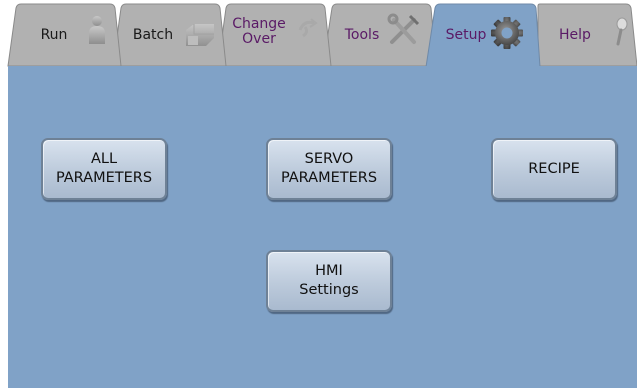  Describe the element at coordinates (64, 35) in the screenshot. I see `tab-run` at that location.